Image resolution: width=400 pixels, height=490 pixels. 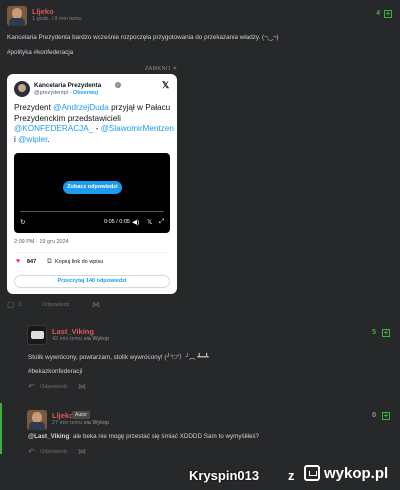 What do you see at coordinates (92, 252) in the screenshot?
I see `divider` at bounding box center [92, 252].